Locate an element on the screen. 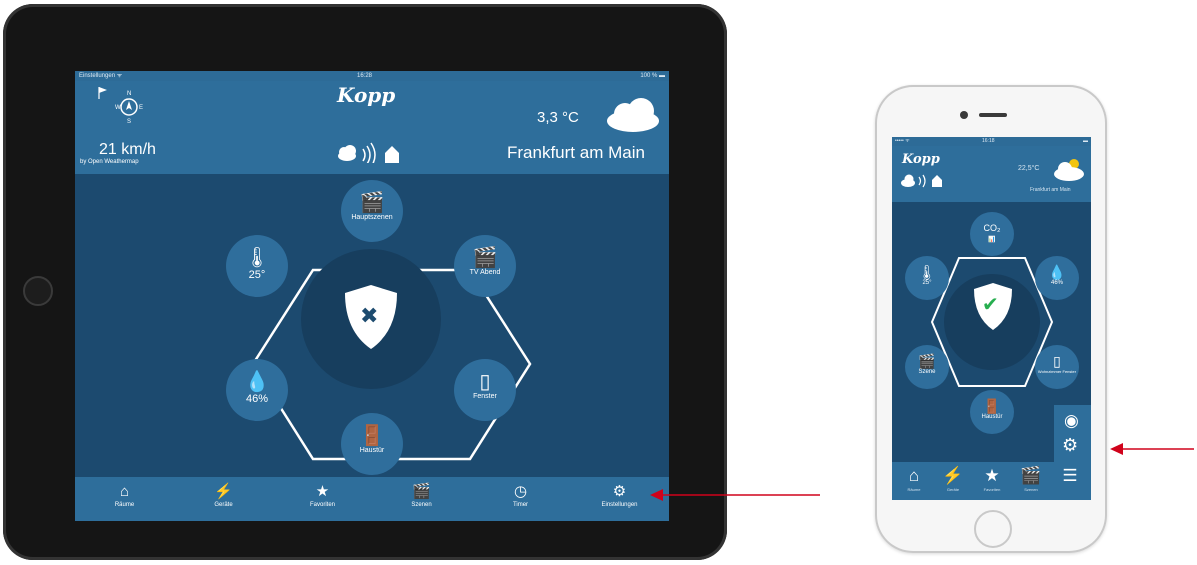 This screenshot has width=1197, height=565. phone-bottom-nav: ⌂ Räume ⚡ Geräte ★ Favoriten 🎬 Szenen ☰ is located at coordinates (991, 481).